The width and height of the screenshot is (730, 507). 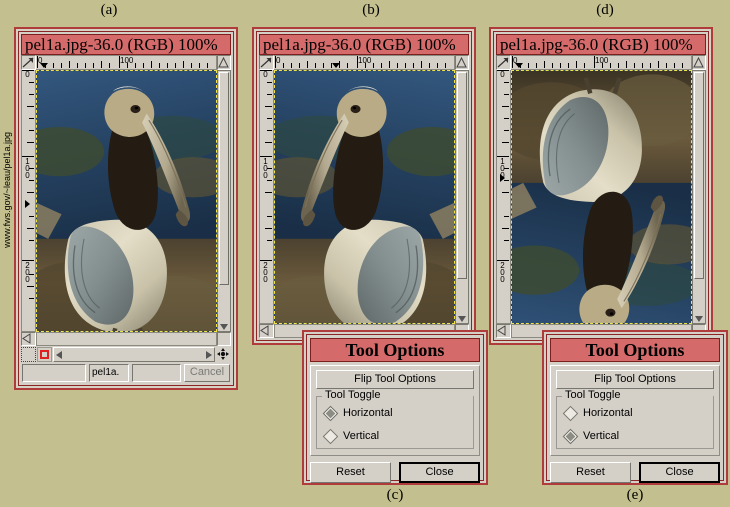 What do you see at coordinates (601, 62) in the screenshot?
I see `horizontal-ruler-d: 0 100` at bounding box center [601, 62].